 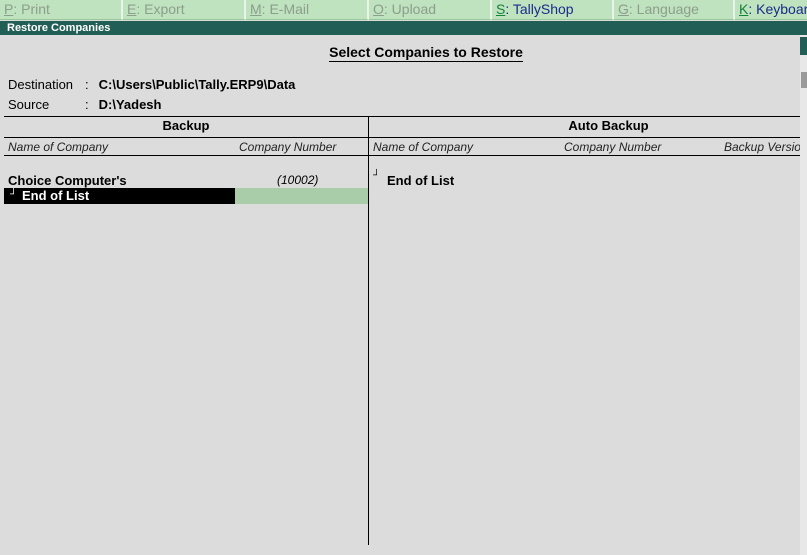 I want to click on destination-value: C:\Users\Public\Tally.ERP9\Data, so click(x=197, y=84).